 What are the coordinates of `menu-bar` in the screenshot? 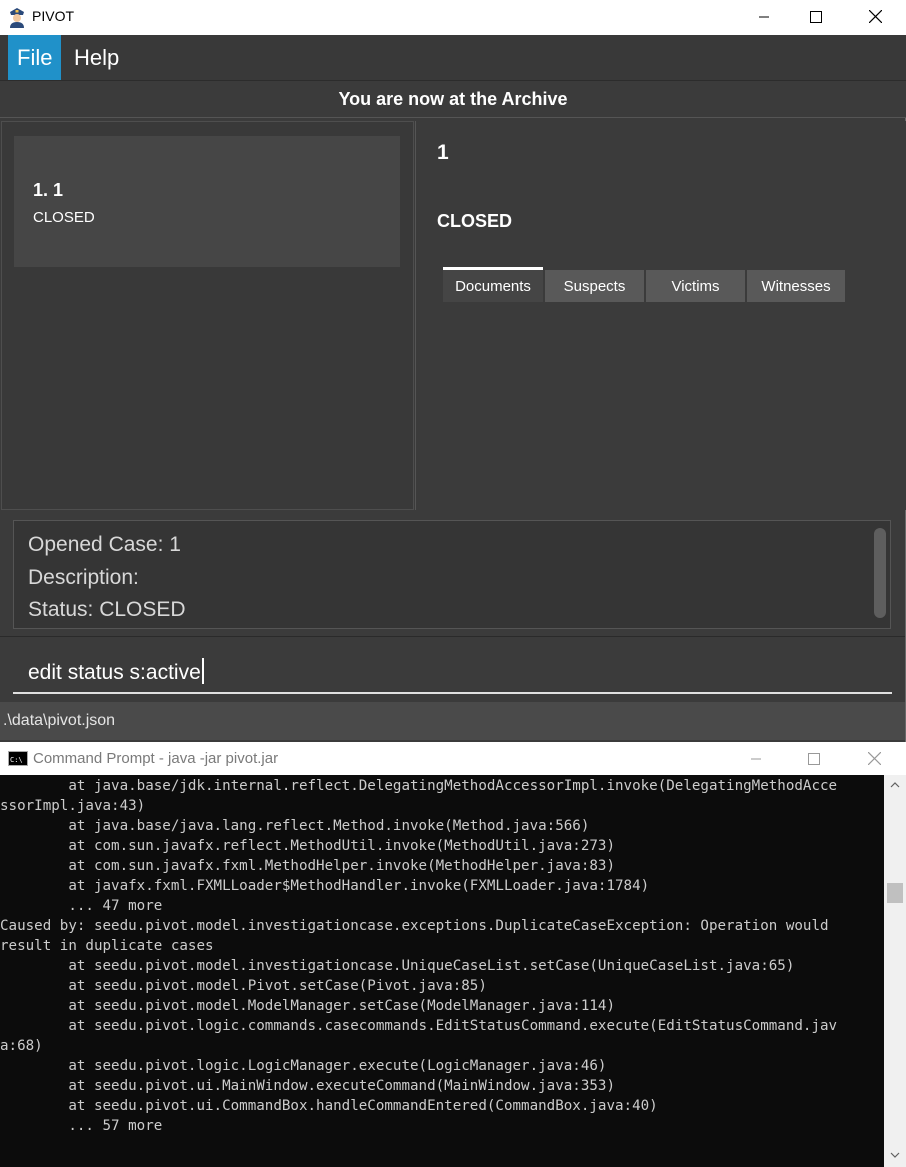 It's located at (453, 57).